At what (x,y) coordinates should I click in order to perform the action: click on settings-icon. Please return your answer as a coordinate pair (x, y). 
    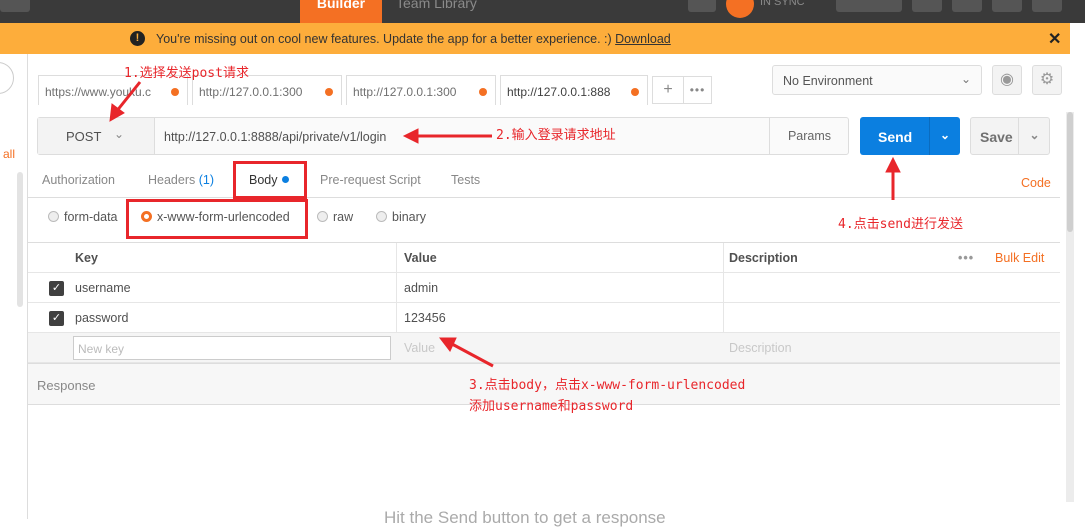
    Looking at the image, I should click on (967, 6).